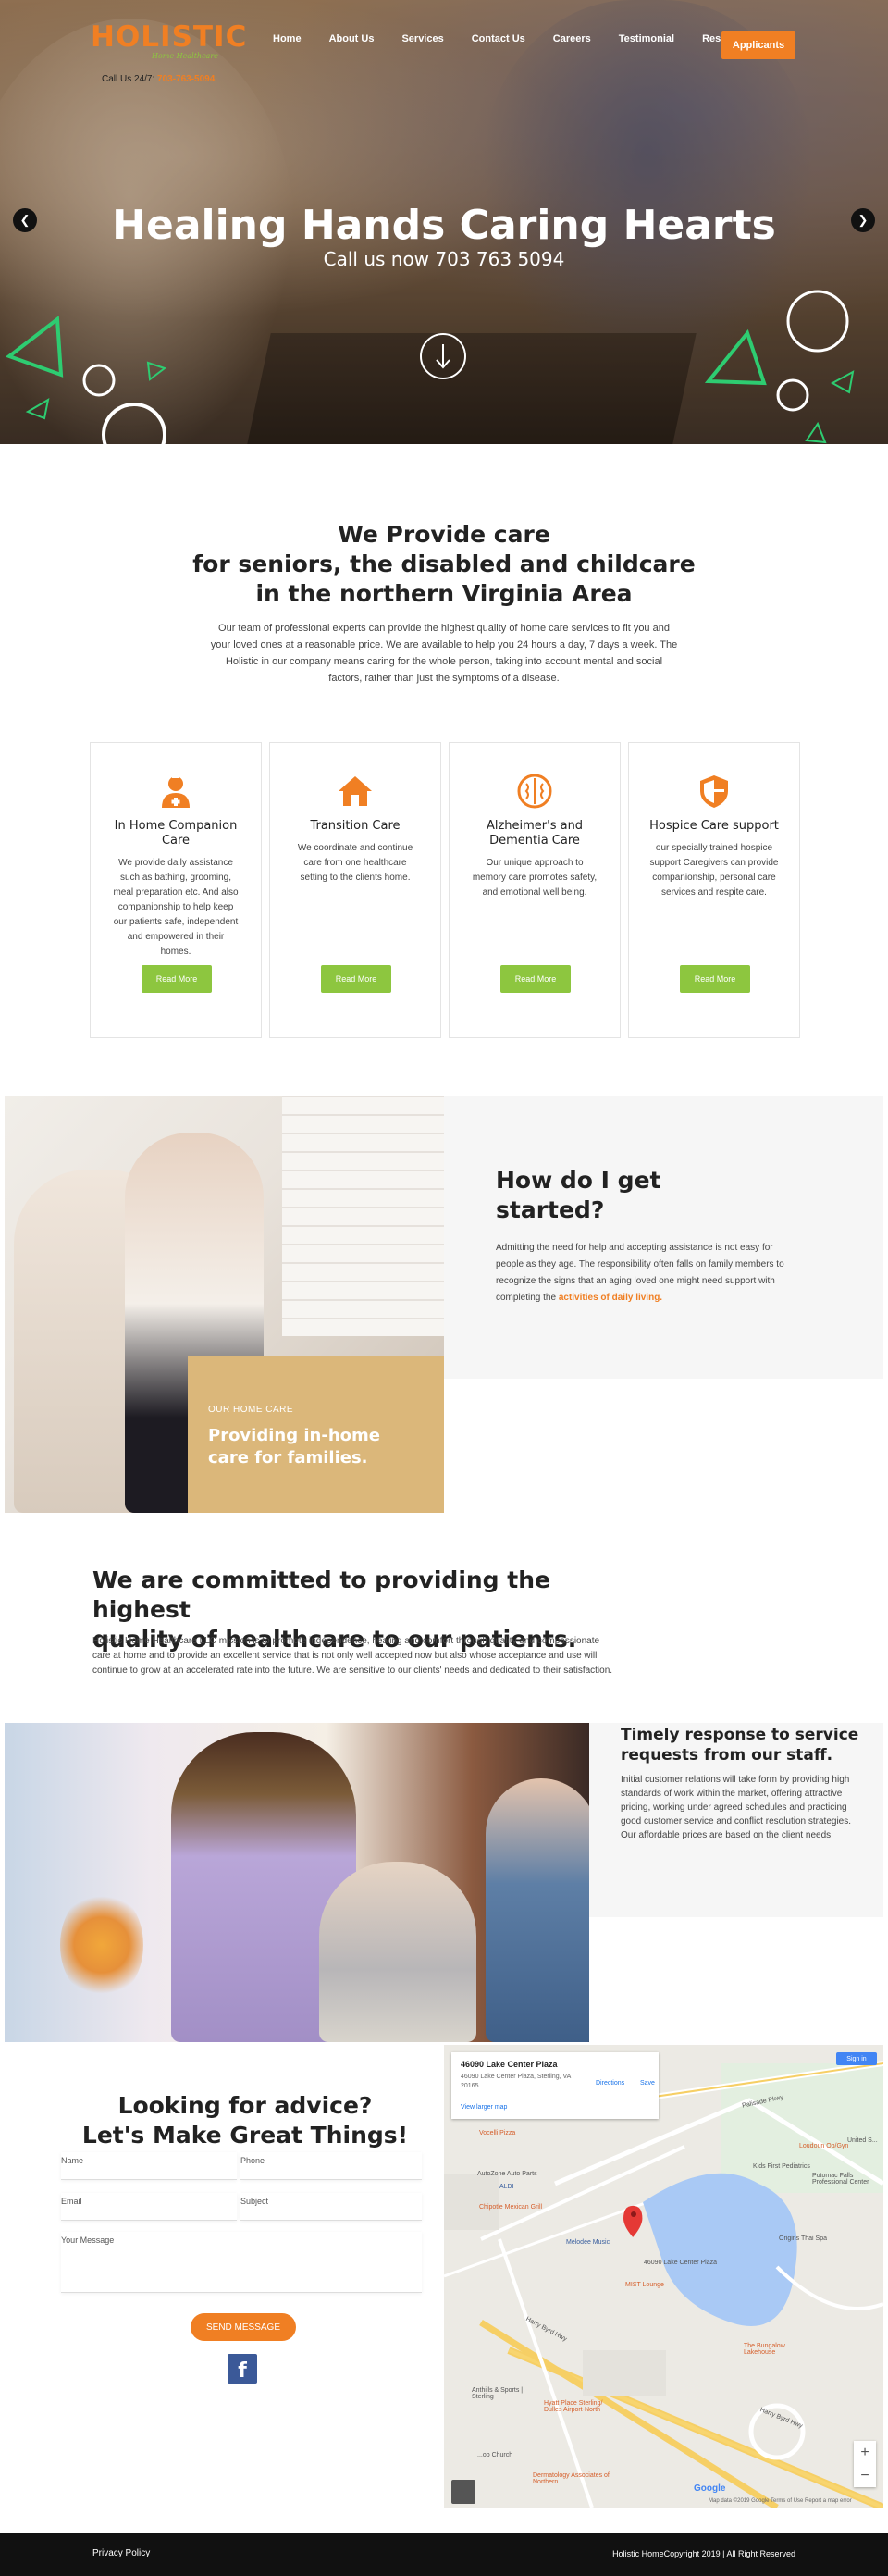  What do you see at coordinates (710, 2489) in the screenshot?
I see `google-logo: Google` at bounding box center [710, 2489].